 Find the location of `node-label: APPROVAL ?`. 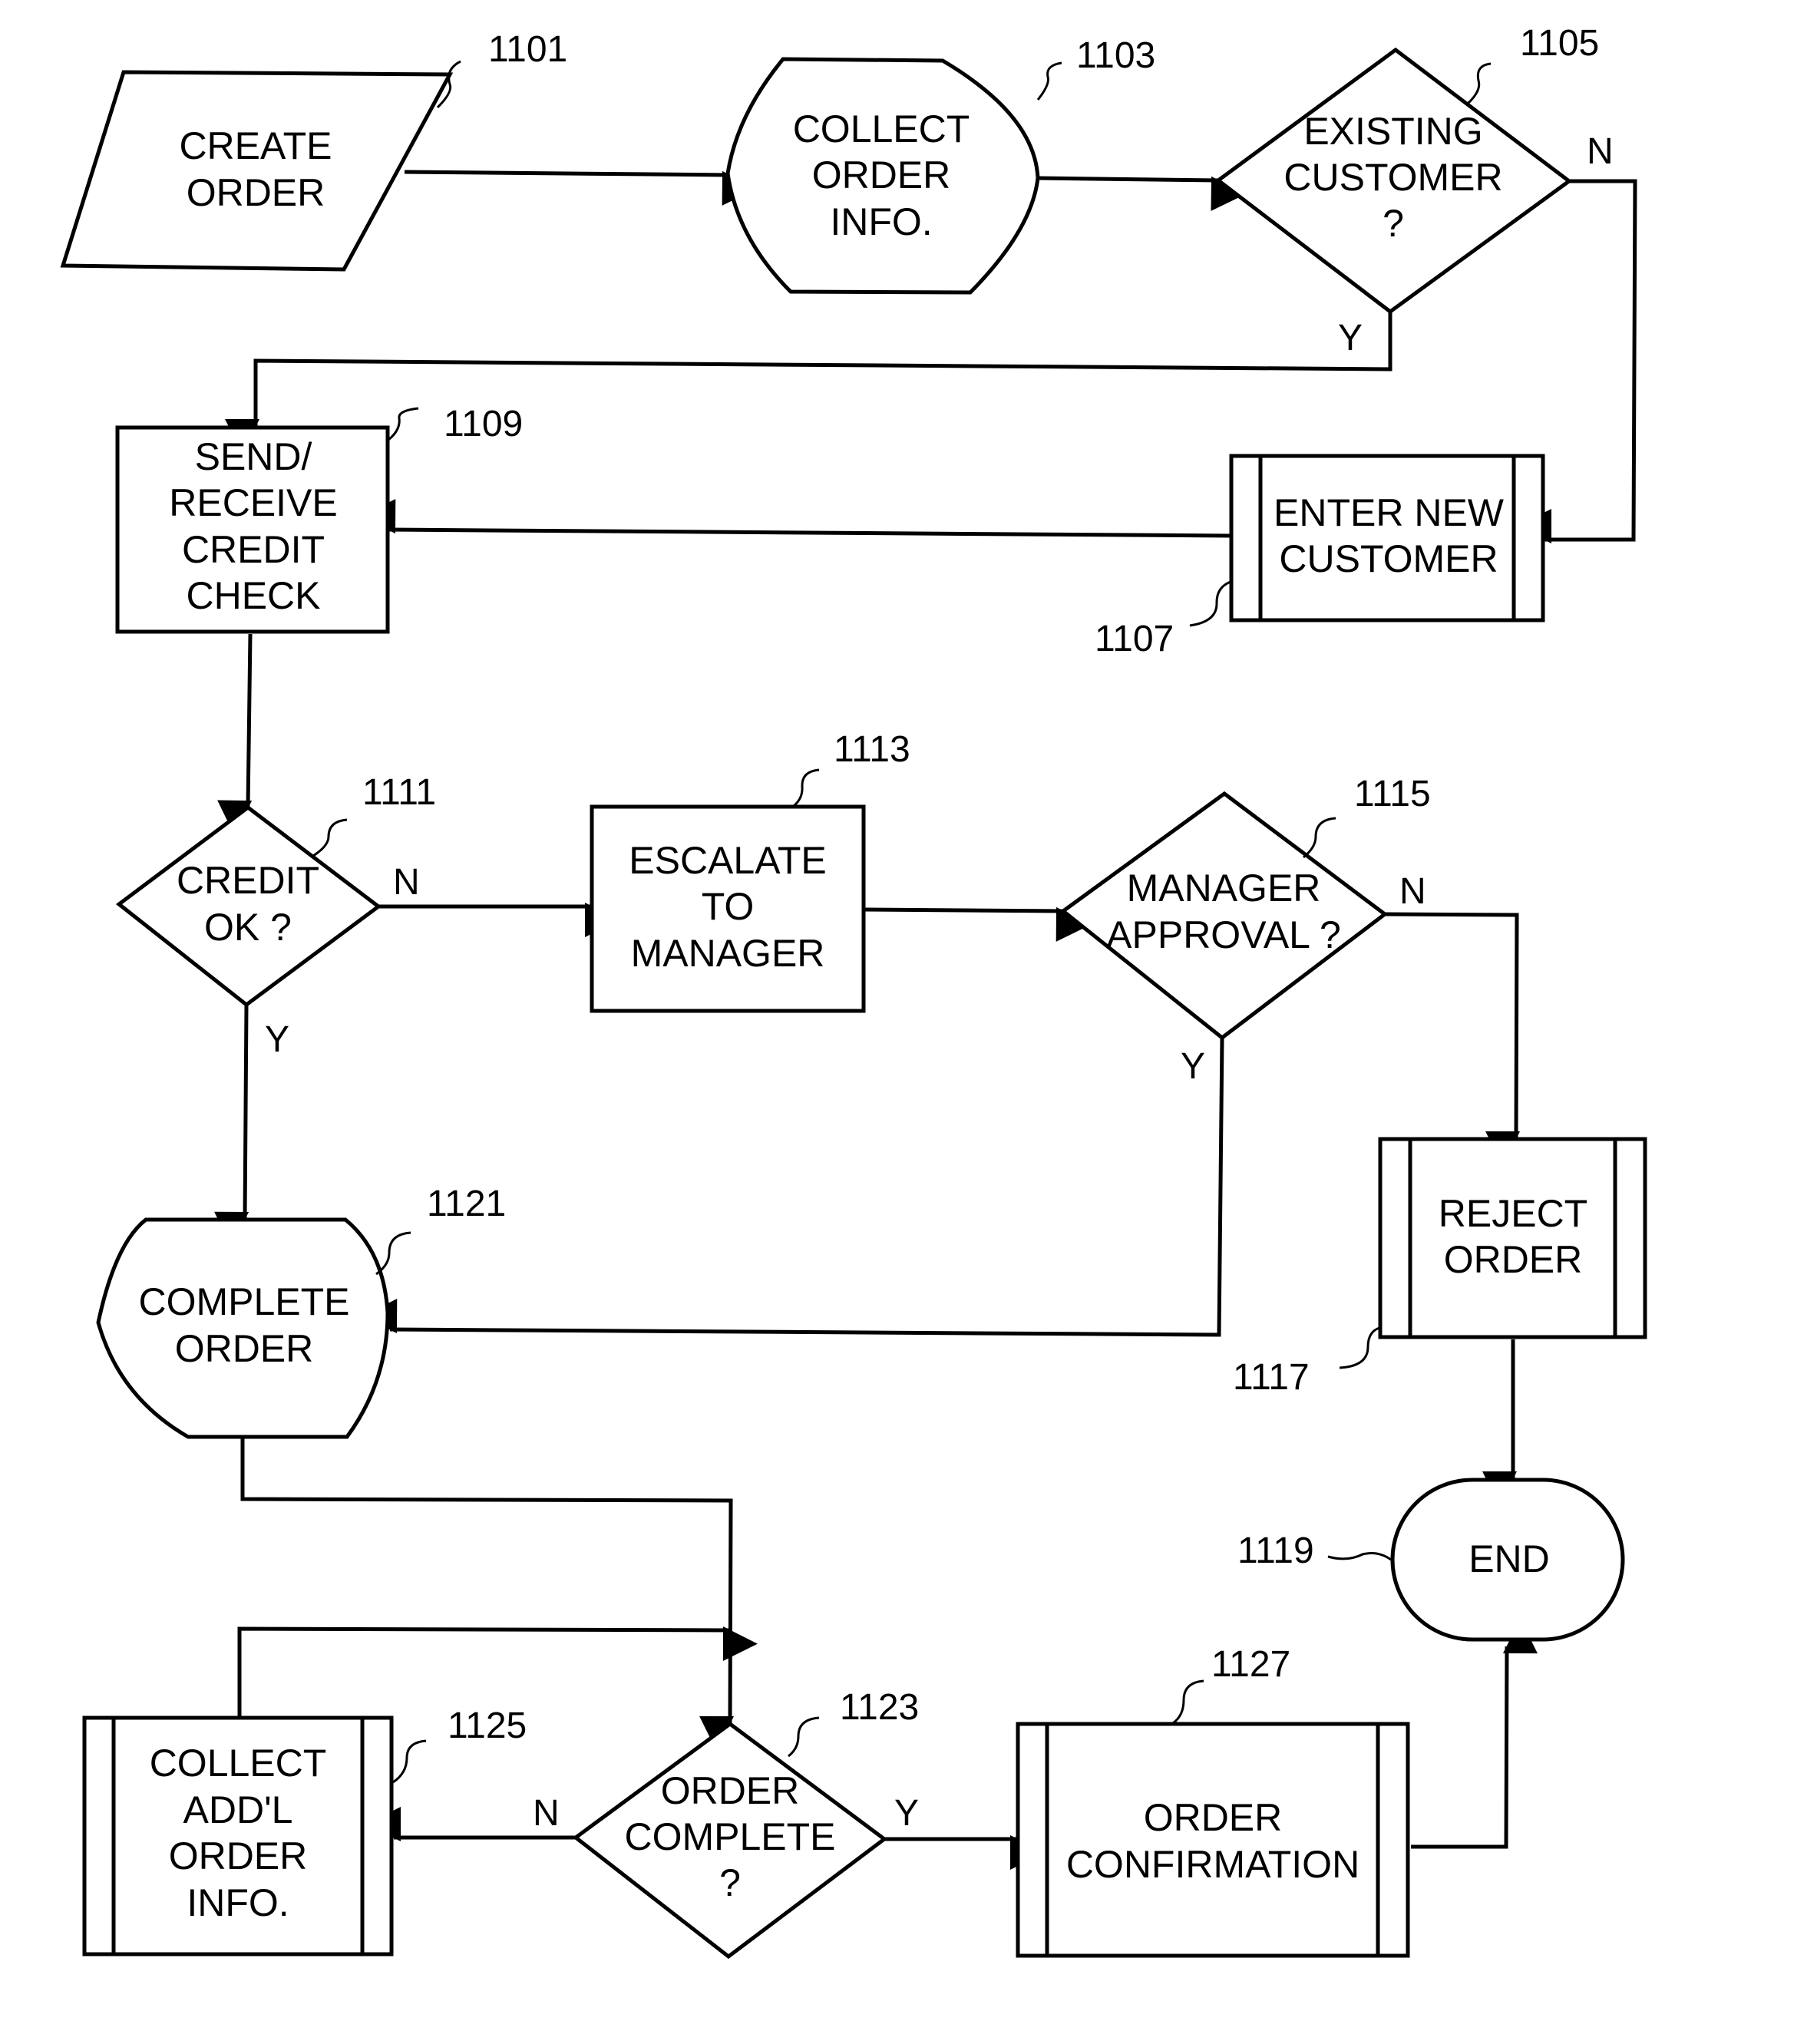

node-label: APPROVAL ? is located at coordinates (1223, 934).